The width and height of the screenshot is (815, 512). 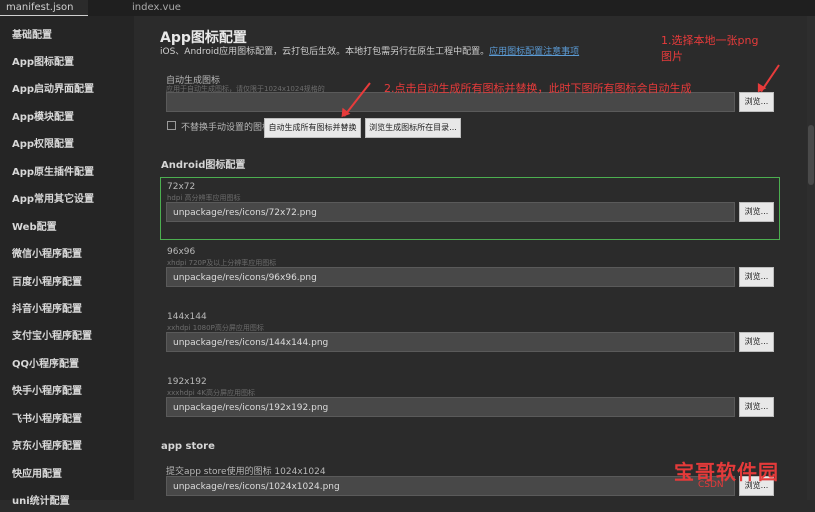 What do you see at coordinates (34, 228) in the screenshot?
I see `sidebar-item-web: Web配置` at bounding box center [34, 228].